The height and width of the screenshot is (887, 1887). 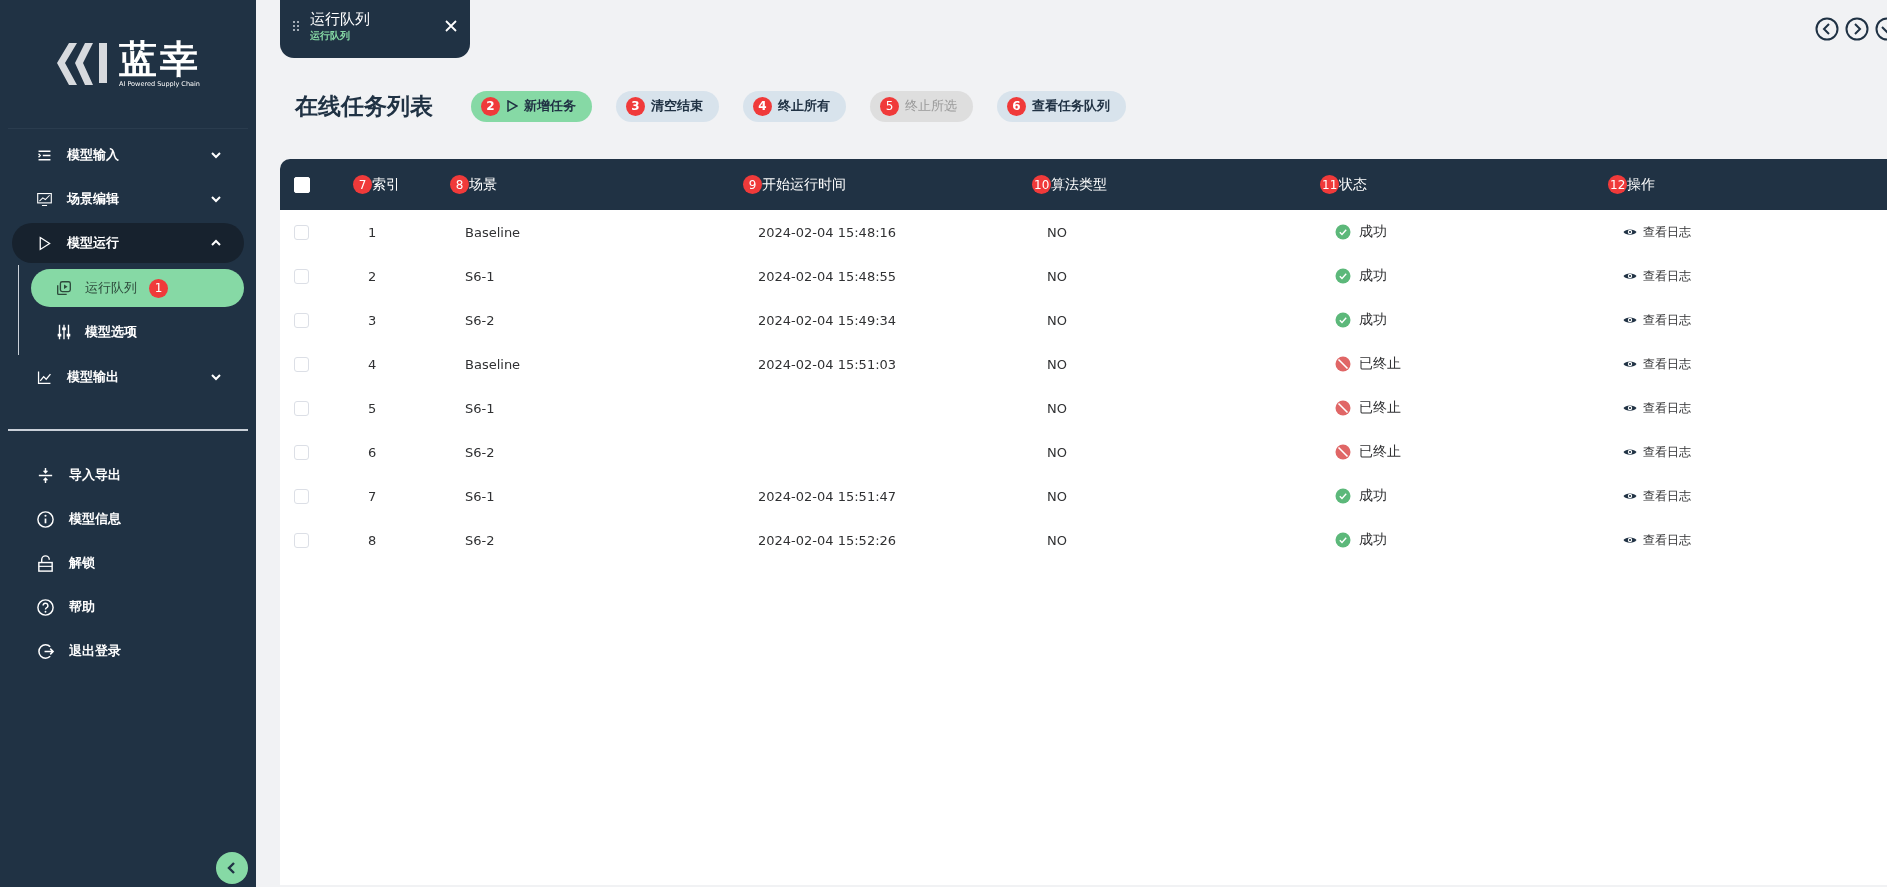 I want to click on menu-group: 模型输出, so click(x=128, y=377).